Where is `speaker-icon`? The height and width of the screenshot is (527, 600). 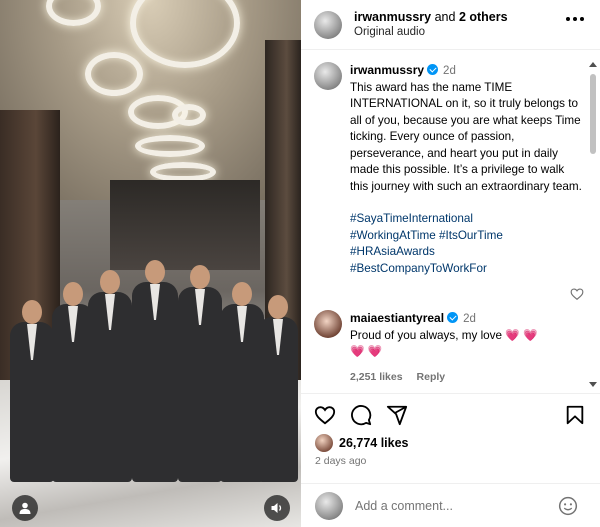 speaker-icon is located at coordinates (276, 508).